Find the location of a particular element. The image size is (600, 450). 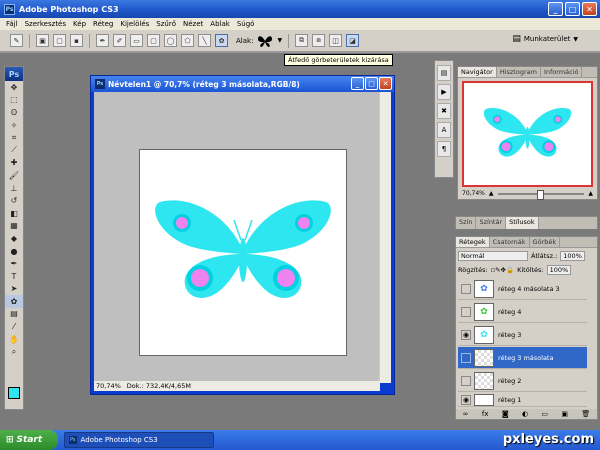

layer-row-selected: réteg 3 másolata is located at coordinates (522, 358).